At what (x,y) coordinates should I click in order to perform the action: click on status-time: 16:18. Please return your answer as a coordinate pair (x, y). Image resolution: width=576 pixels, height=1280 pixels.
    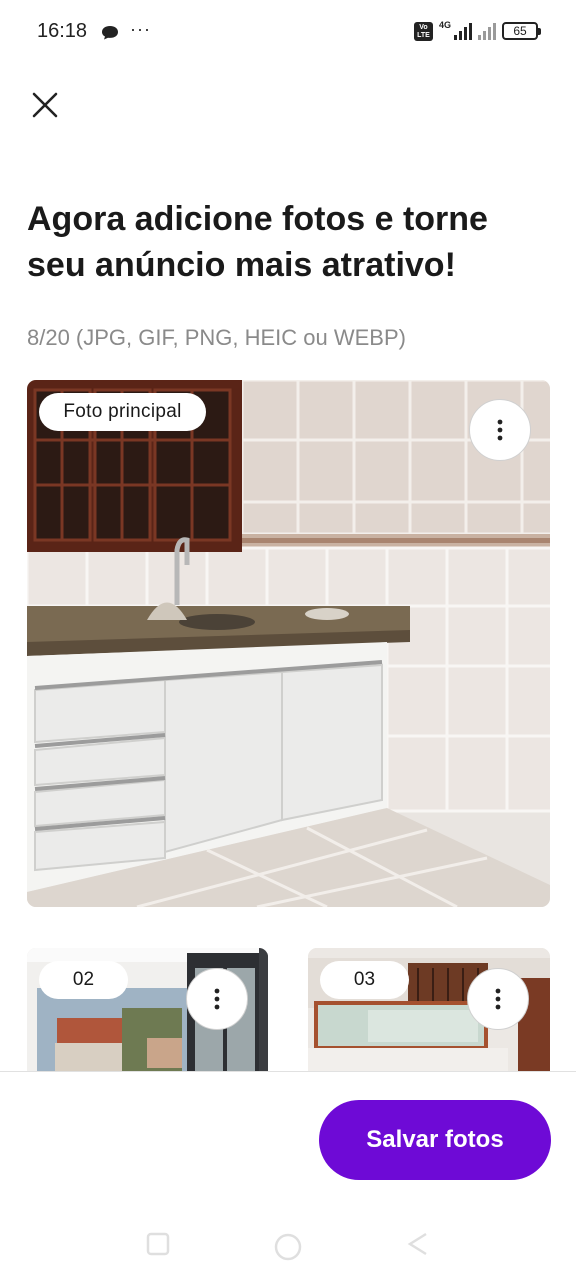
    Looking at the image, I should click on (62, 31).